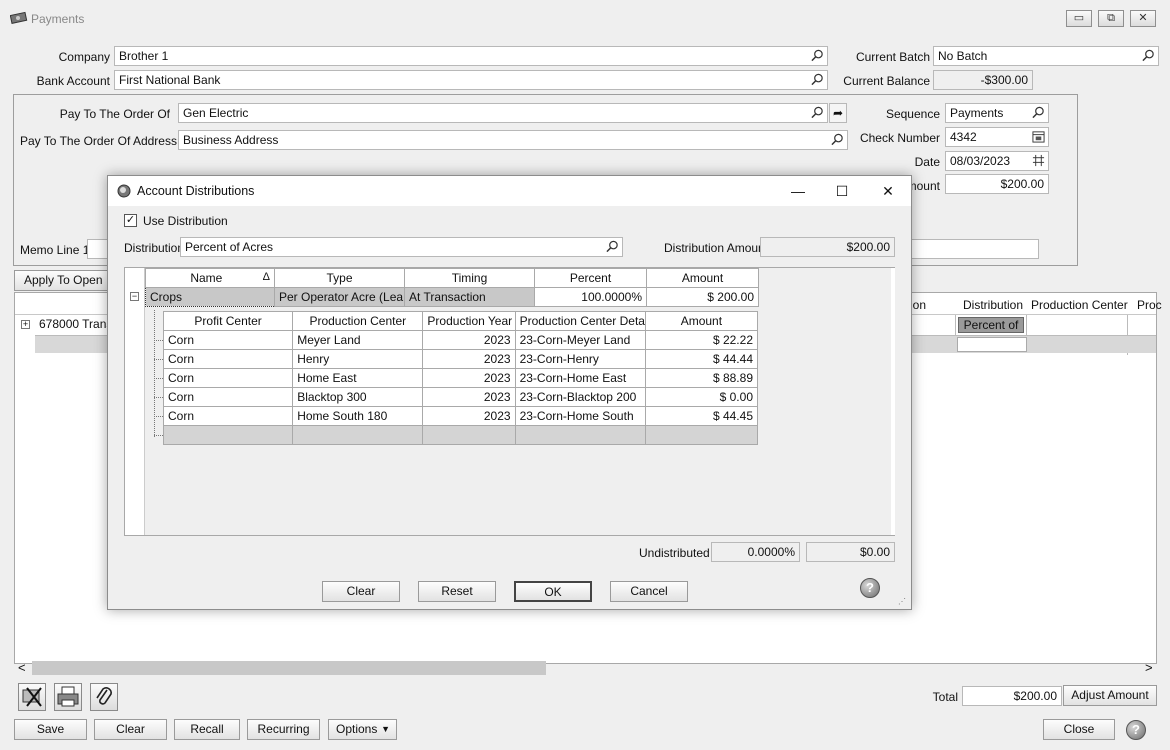  Describe the element at coordinates (993, 305) in the screenshot. I see `grid-col-distribution: Distribution` at that location.